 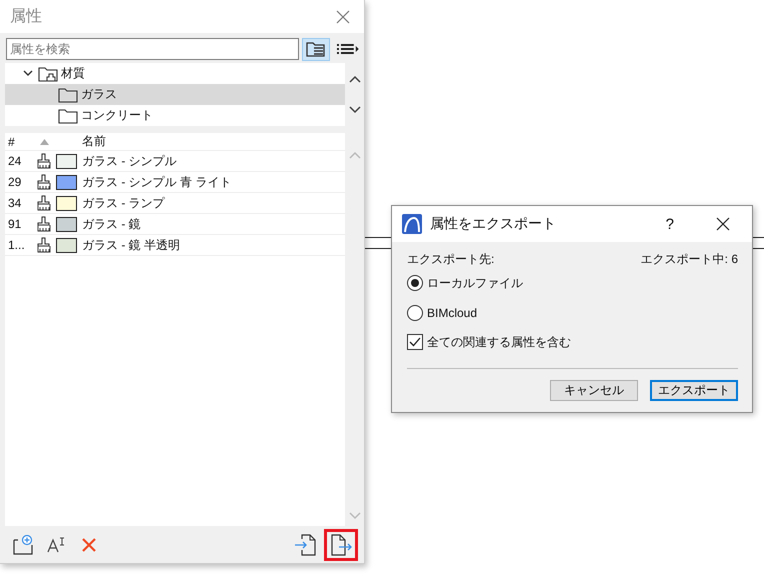 What do you see at coordinates (305, 545) in the screenshot?
I see `import-icon` at bounding box center [305, 545].